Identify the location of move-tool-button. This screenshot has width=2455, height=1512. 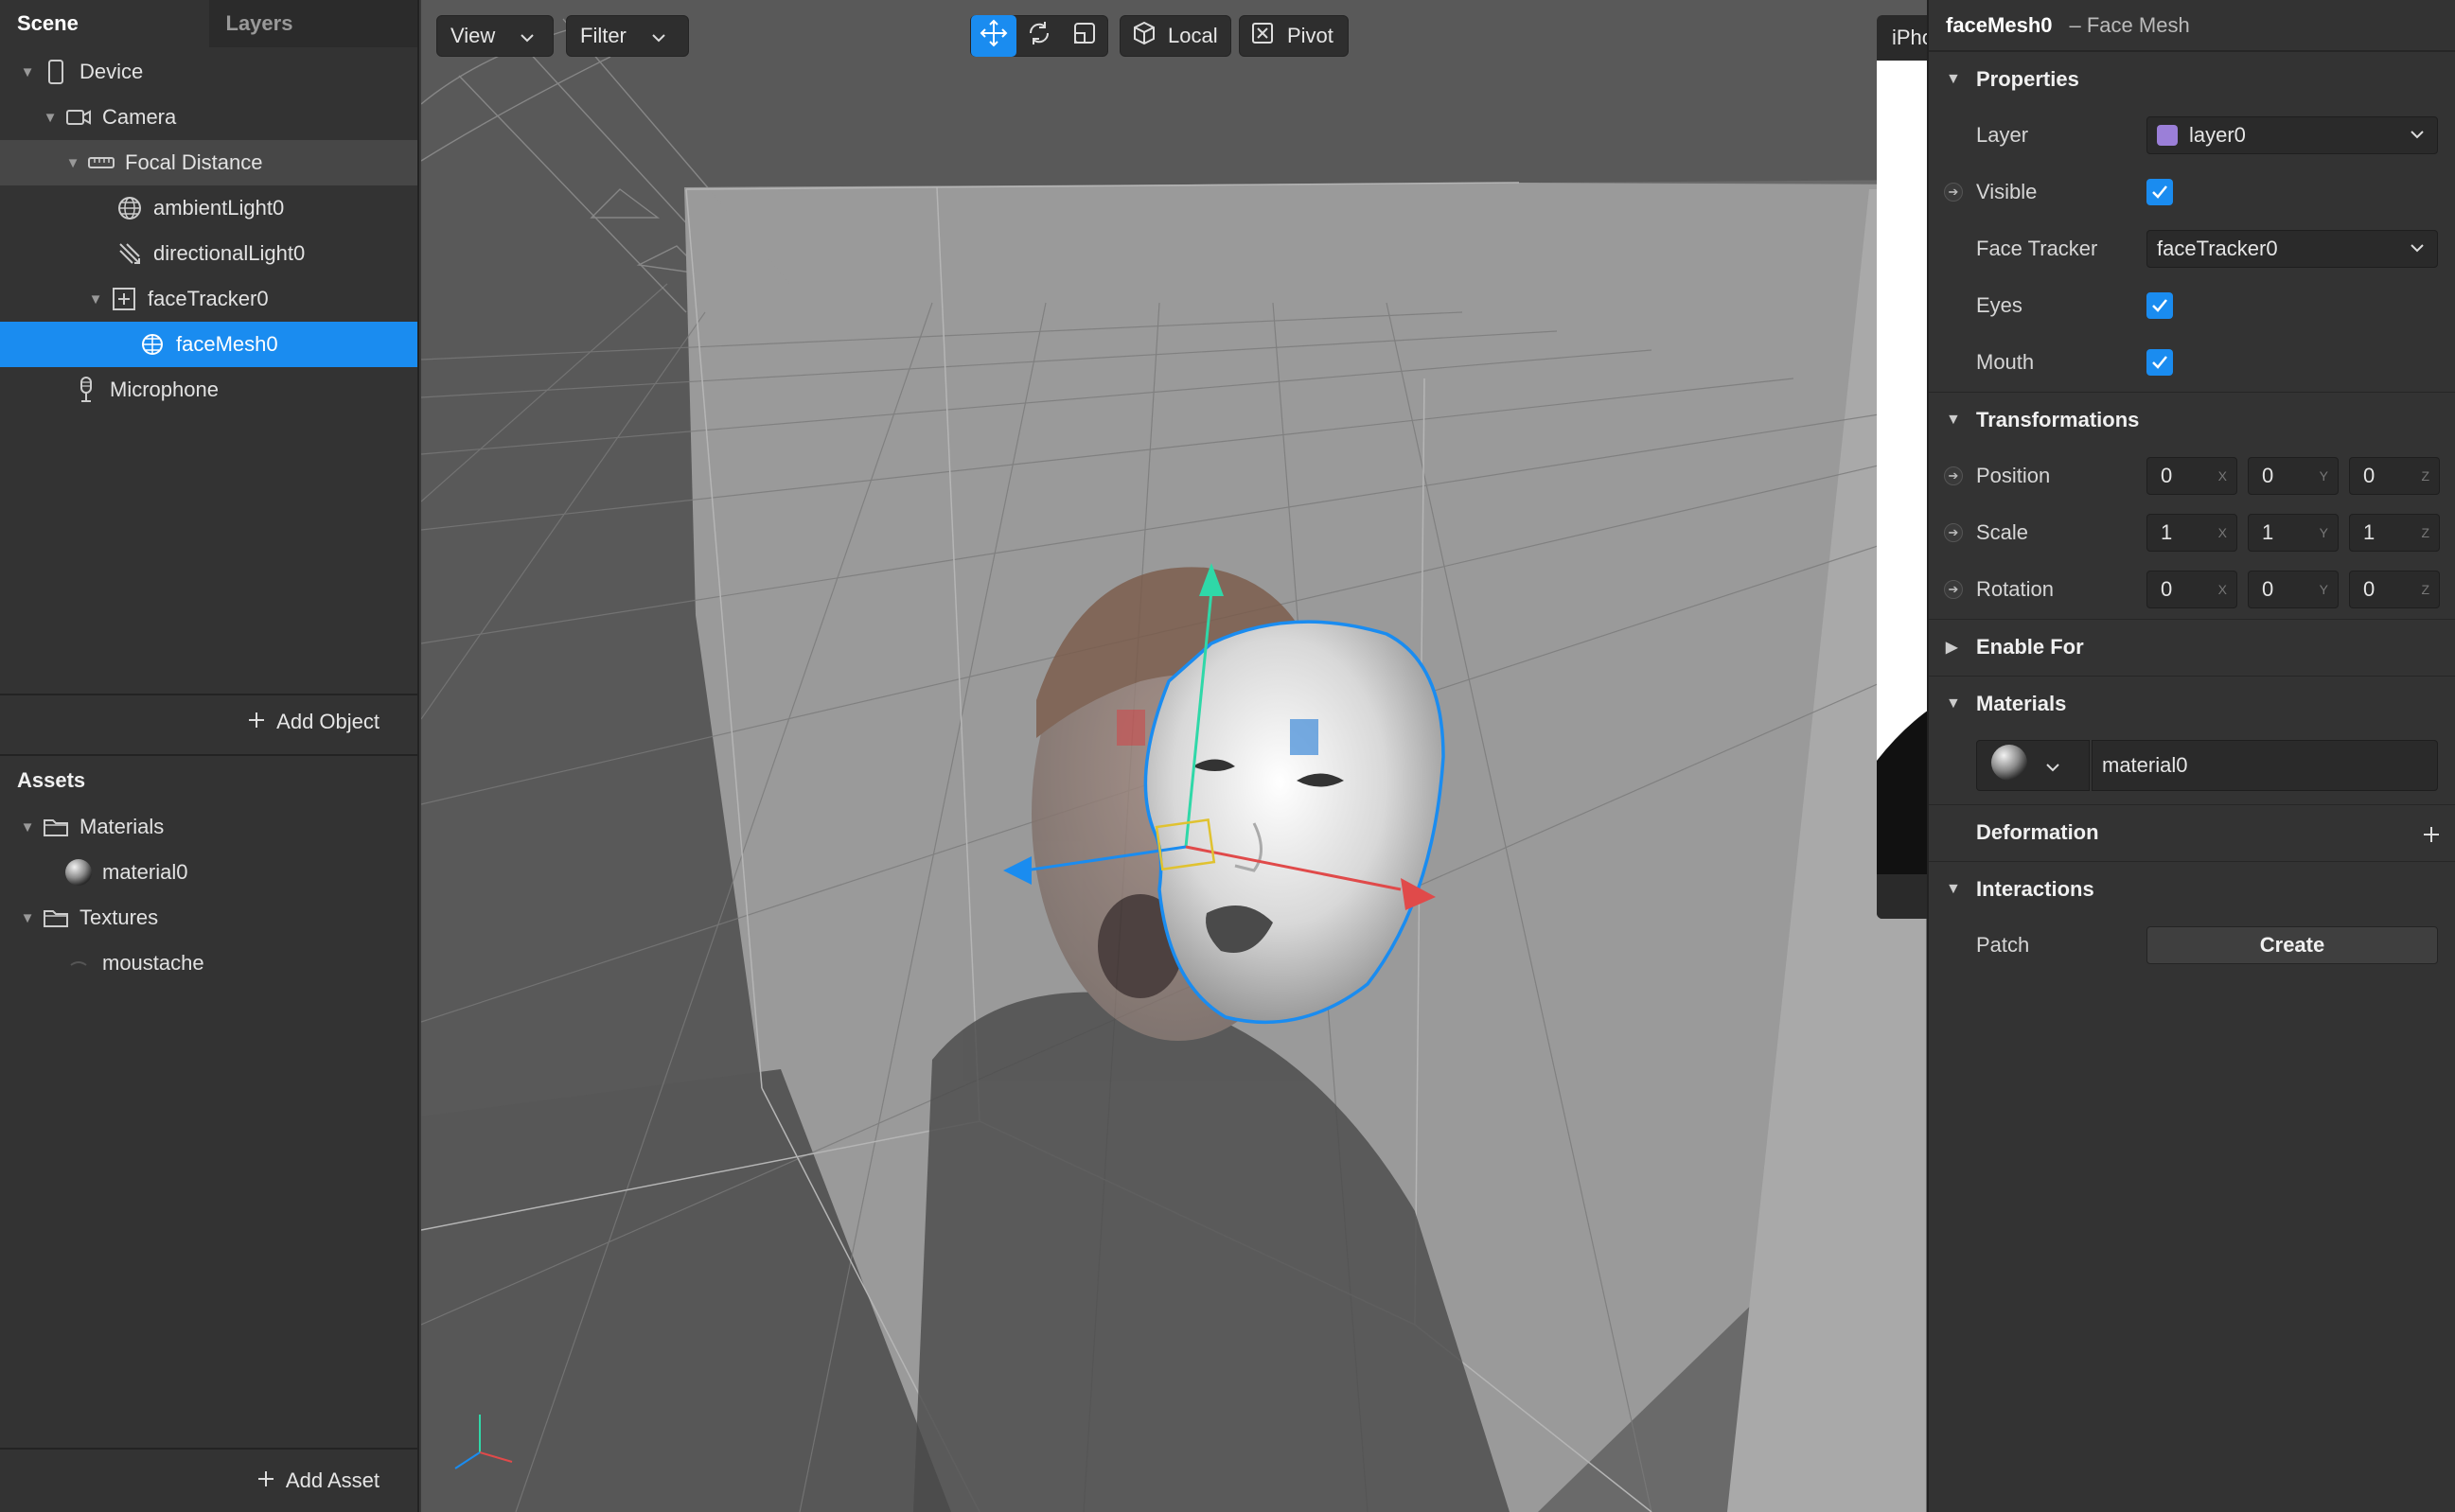
(993, 36).